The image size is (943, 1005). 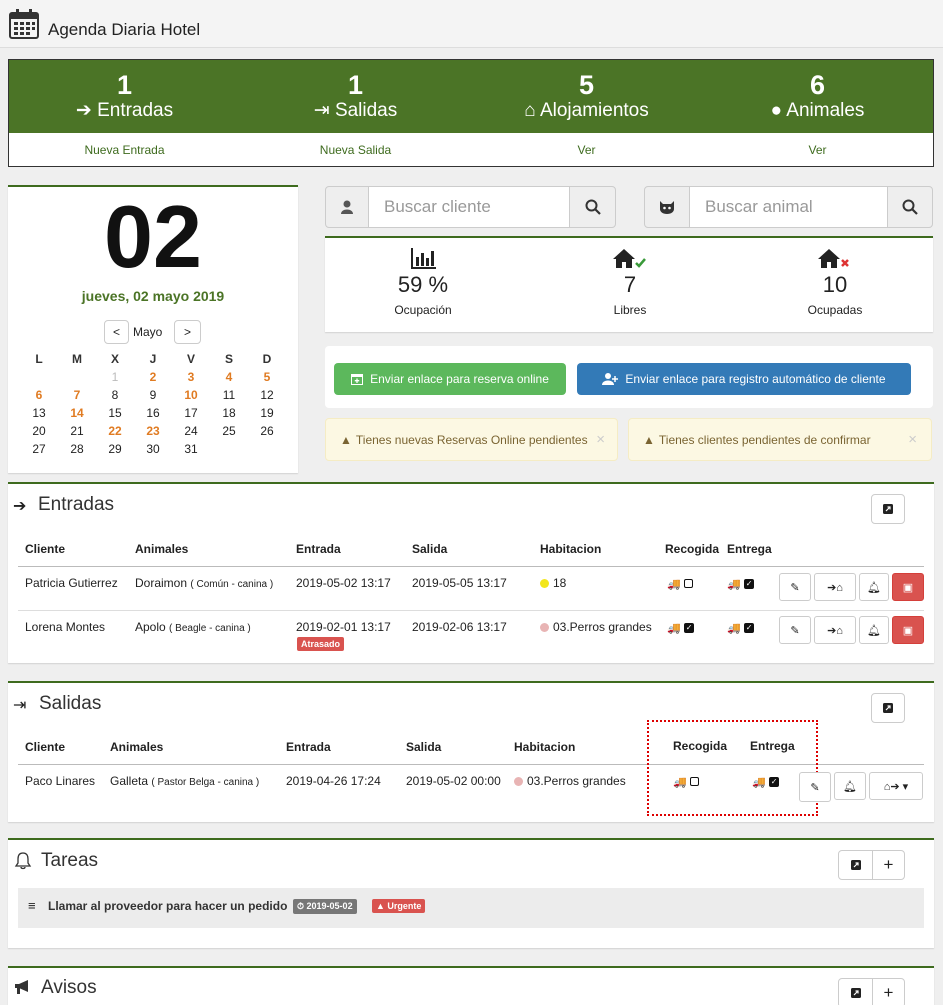 I want to click on calendar-day-cell: 19, so click(x=267, y=413).